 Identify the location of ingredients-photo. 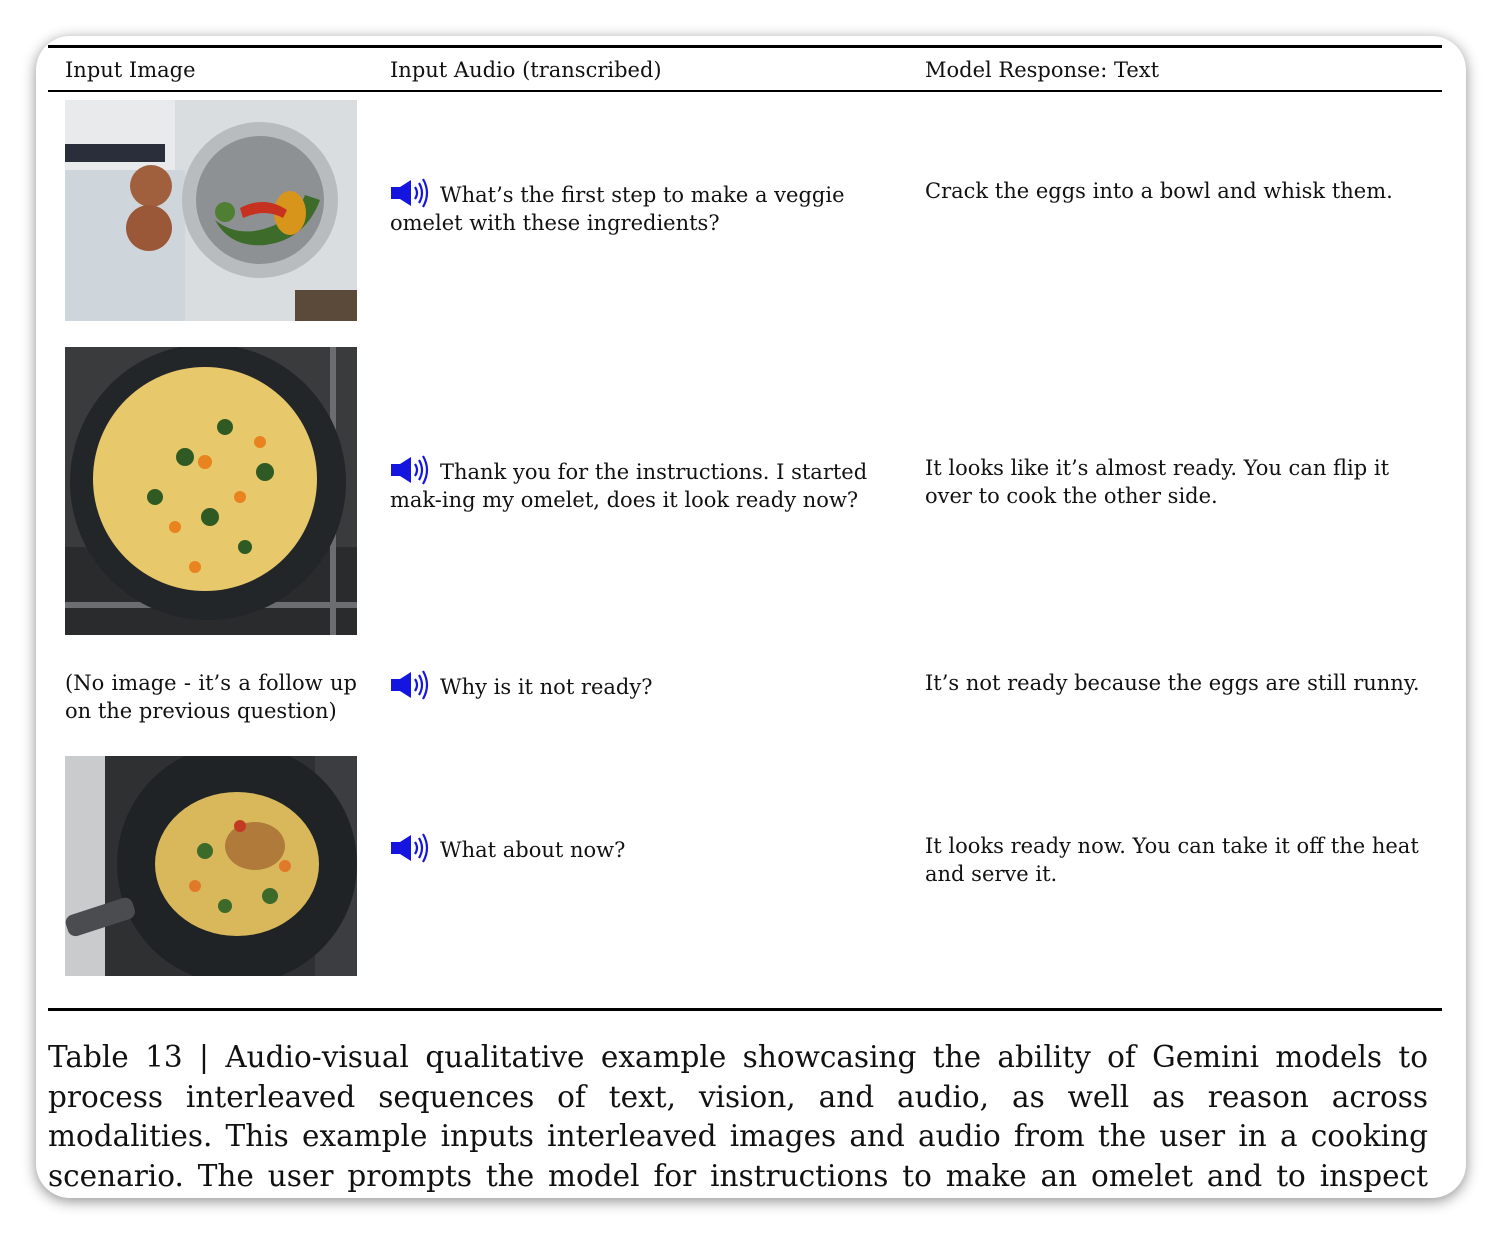
(211, 210).